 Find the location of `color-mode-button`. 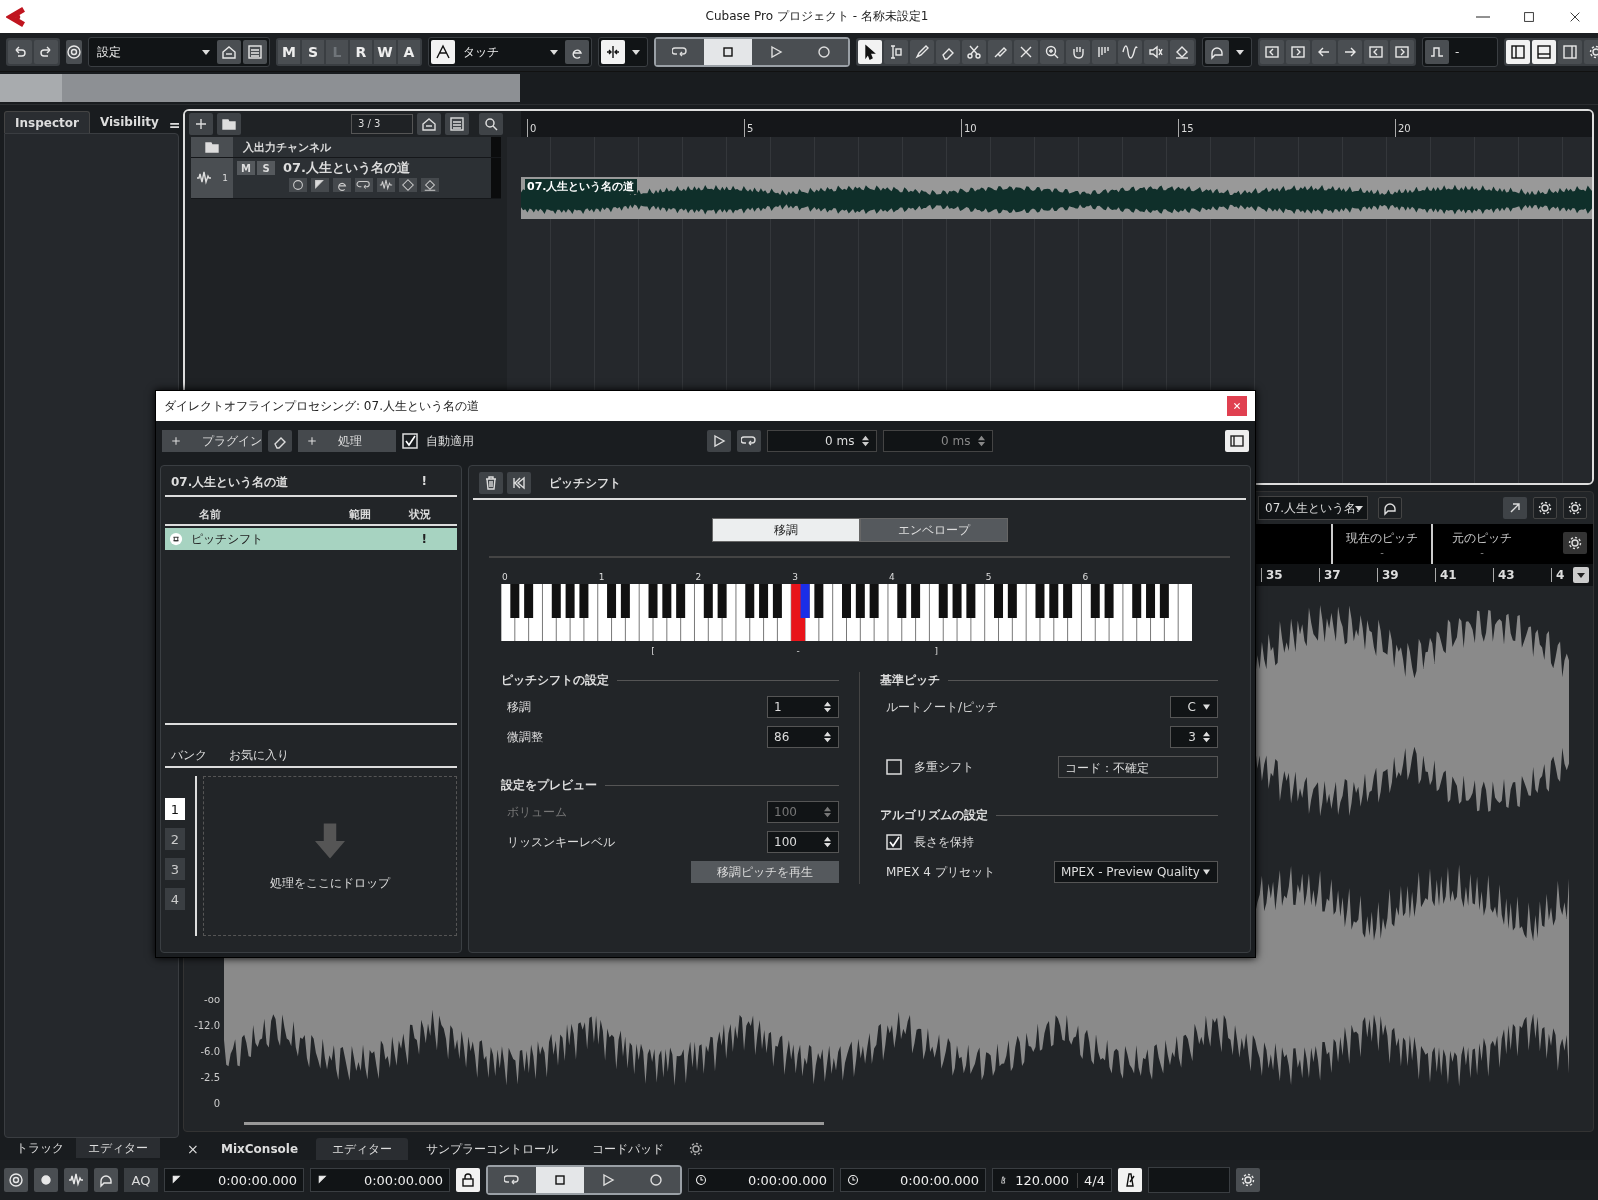

color-mode-button is located at coordinates (106, 1180).